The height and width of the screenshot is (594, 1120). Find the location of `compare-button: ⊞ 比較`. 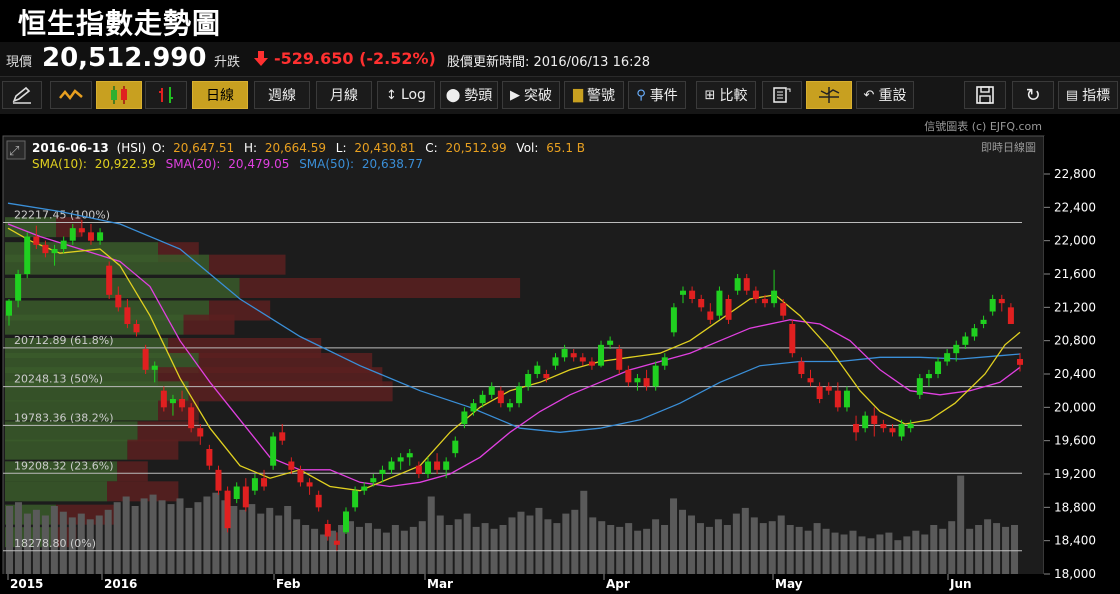

compare-button: ⊞ 比較 is located at coordinates (726, 95).